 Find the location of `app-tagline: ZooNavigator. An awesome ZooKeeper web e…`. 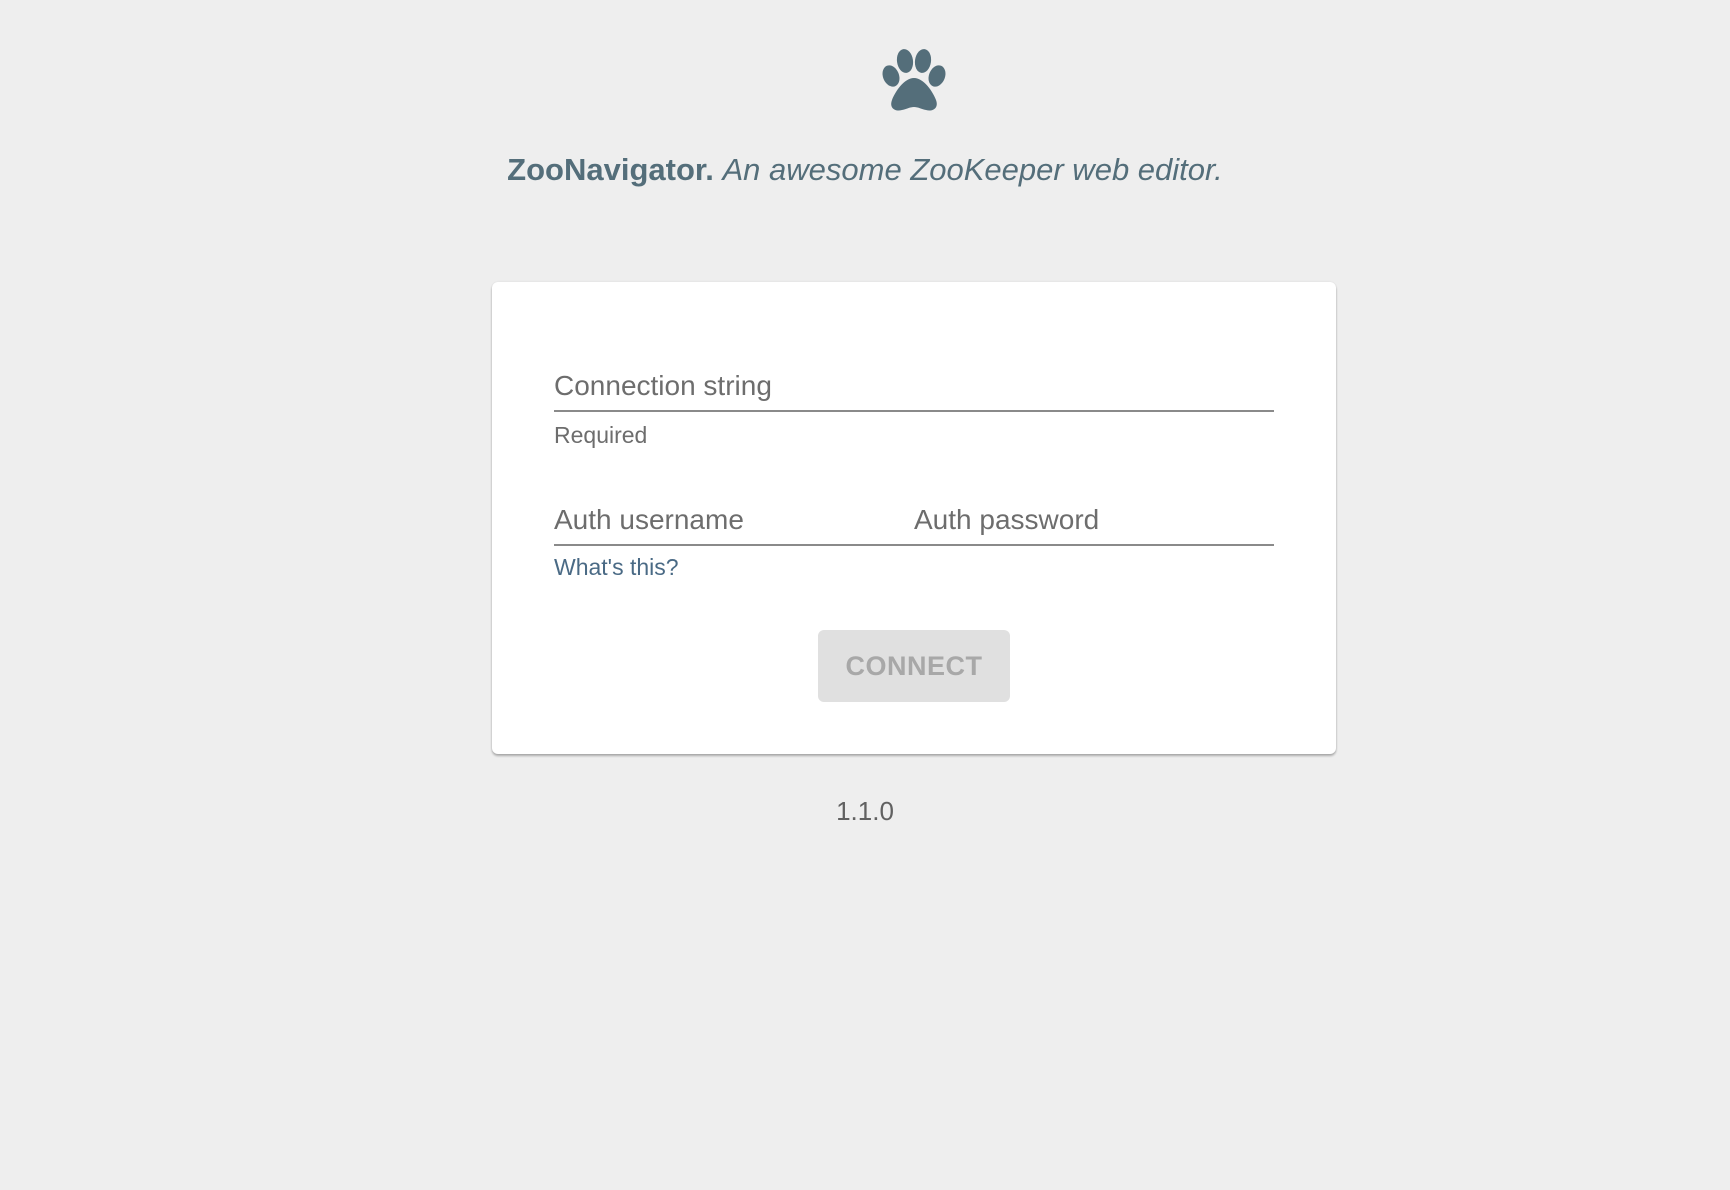

app-tagline: ZooNavigator. An awesome ZooKeeper web e… is located at coordinates (865, 170).